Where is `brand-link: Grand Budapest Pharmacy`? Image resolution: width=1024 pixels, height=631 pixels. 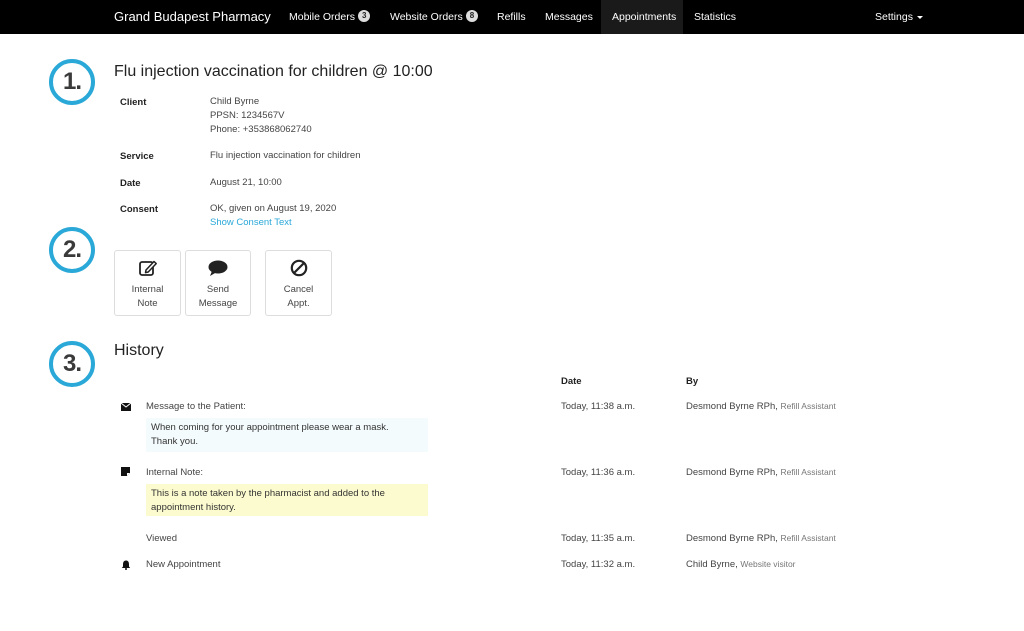
brand-link: Grand Budapest Pharmacy is located at coordinates (192, 16).